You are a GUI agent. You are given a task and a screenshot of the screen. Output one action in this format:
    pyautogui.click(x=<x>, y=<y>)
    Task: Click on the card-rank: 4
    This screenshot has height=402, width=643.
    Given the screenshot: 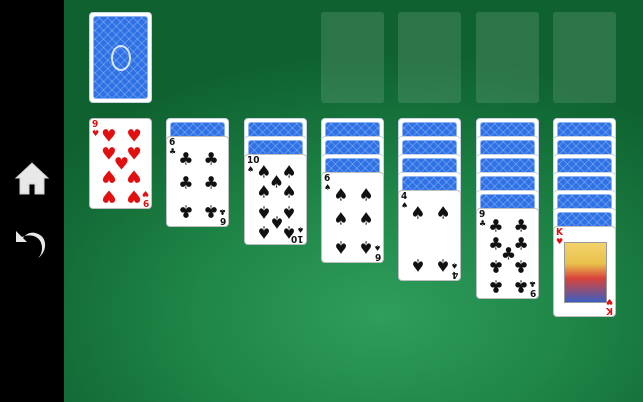 What is the action you would take?
    pyautogui.click(x=454, y=274)
    